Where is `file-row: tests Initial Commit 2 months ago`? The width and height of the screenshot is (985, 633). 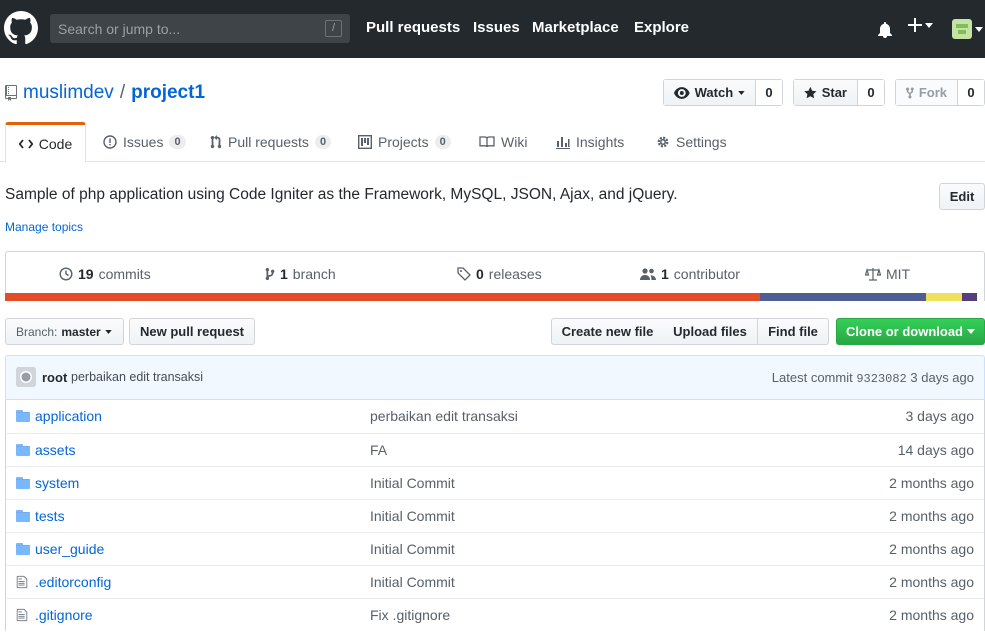 file-row: tests Initial Commit 2 months ago is located at coordinates (495, 515).